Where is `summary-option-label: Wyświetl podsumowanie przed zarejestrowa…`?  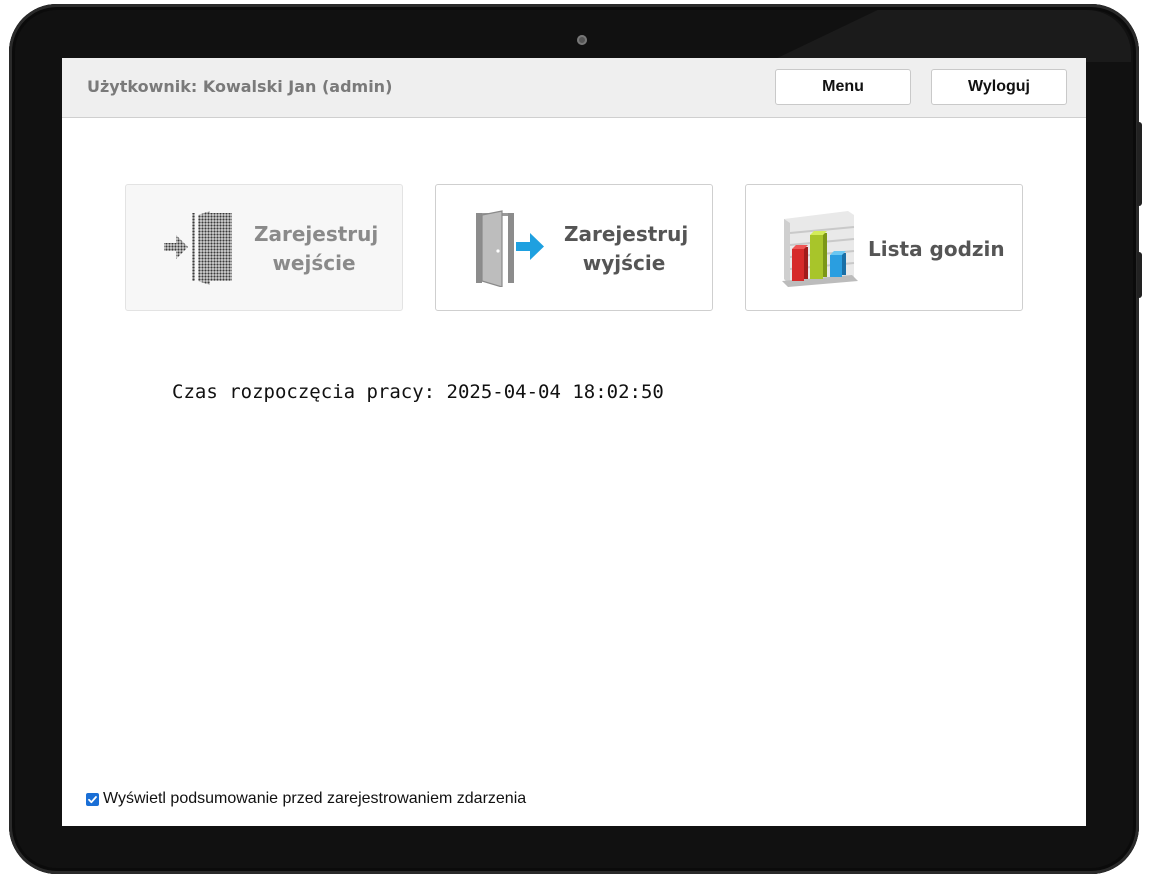
summary-option-label: Wyświetl podsumowanie przed zarejestrowa… is located at coordinates (315, 798).